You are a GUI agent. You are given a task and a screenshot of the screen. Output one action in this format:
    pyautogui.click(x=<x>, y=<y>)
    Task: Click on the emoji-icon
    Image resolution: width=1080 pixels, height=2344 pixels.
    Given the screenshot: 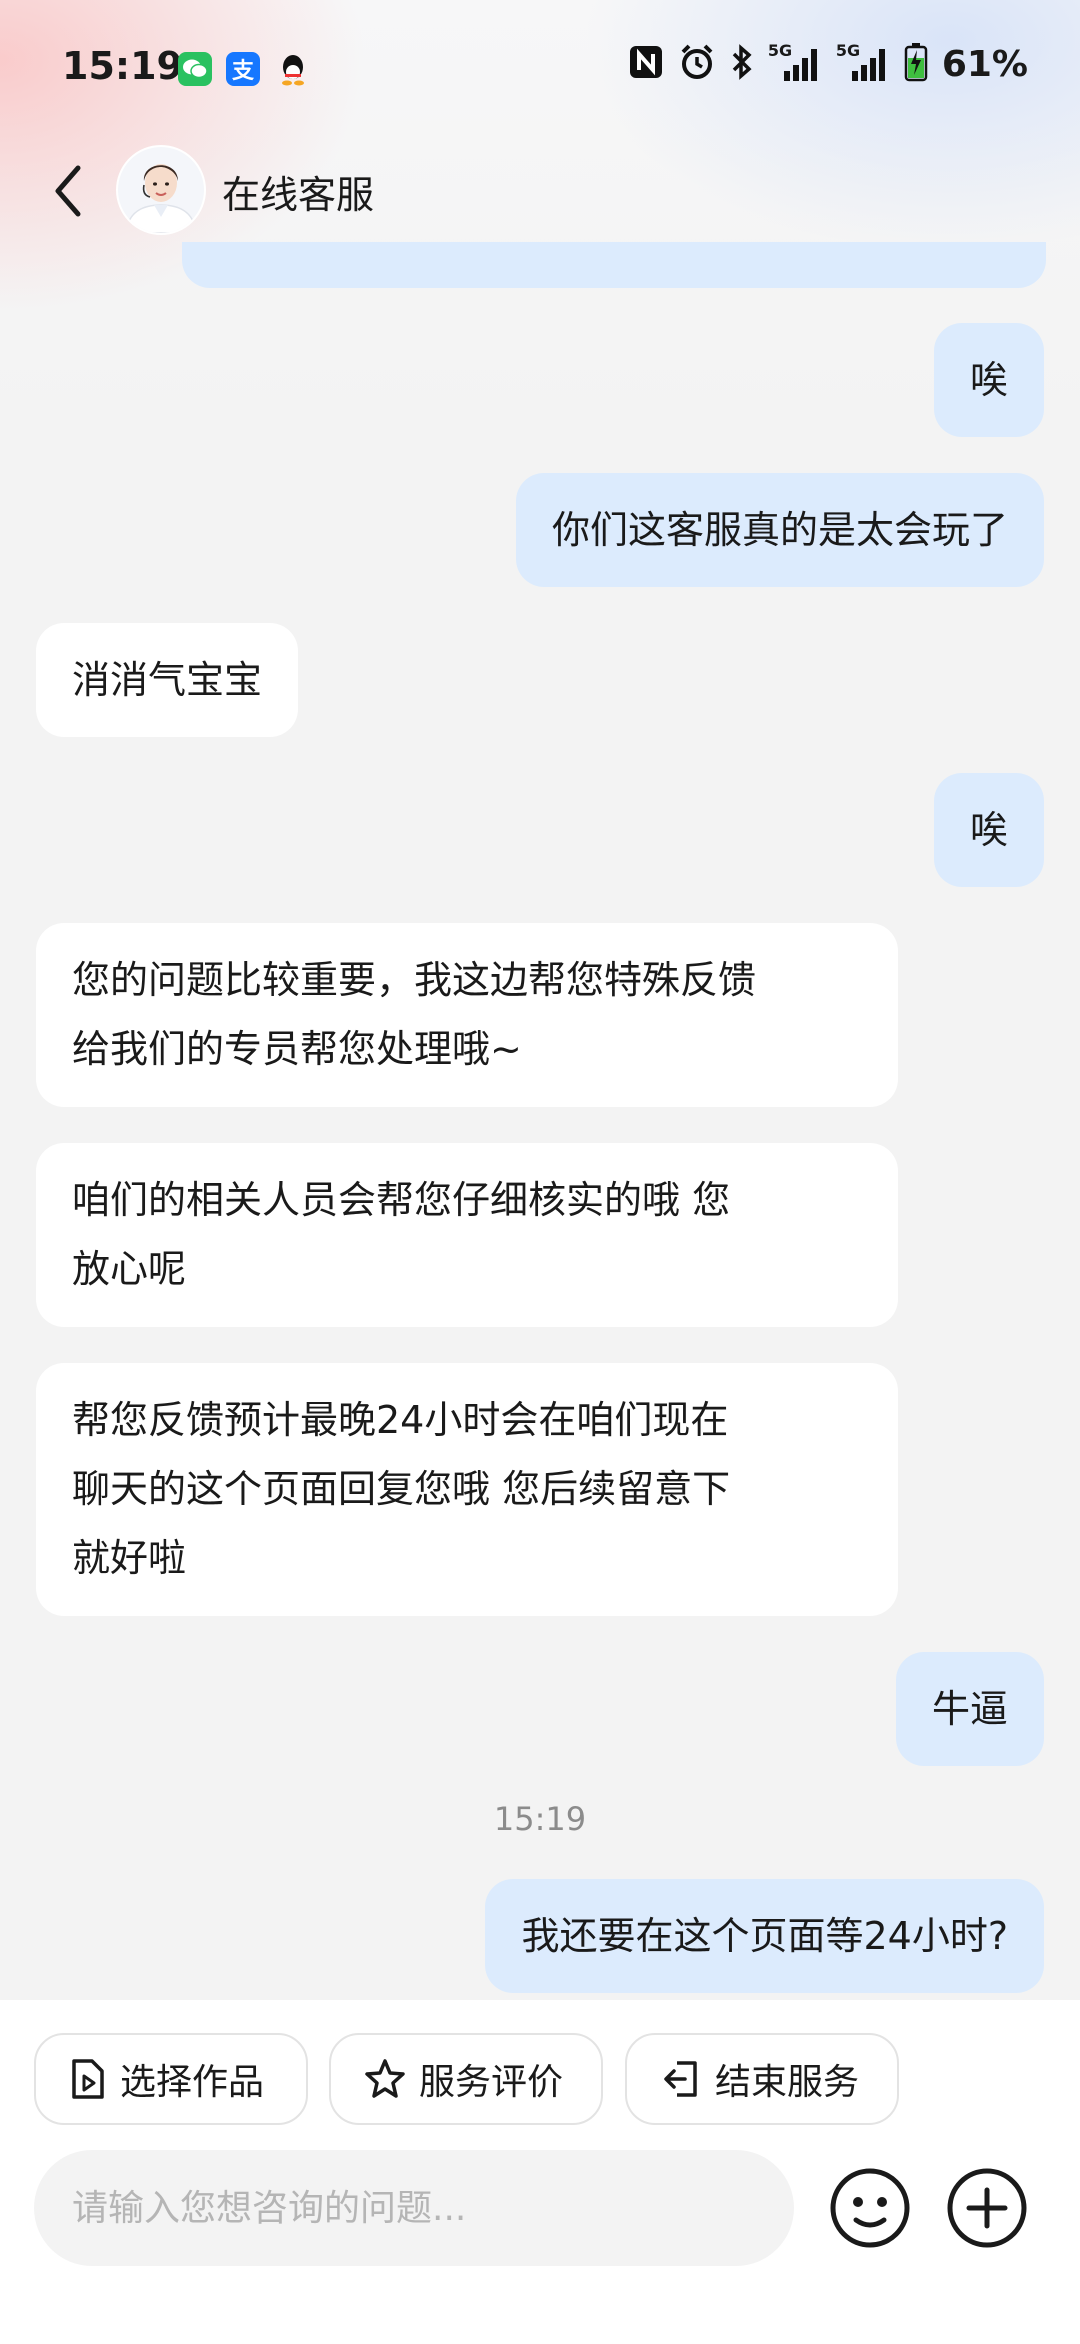 What is the action you would take?
    pyautogui.click(x=870, y=2208)
    